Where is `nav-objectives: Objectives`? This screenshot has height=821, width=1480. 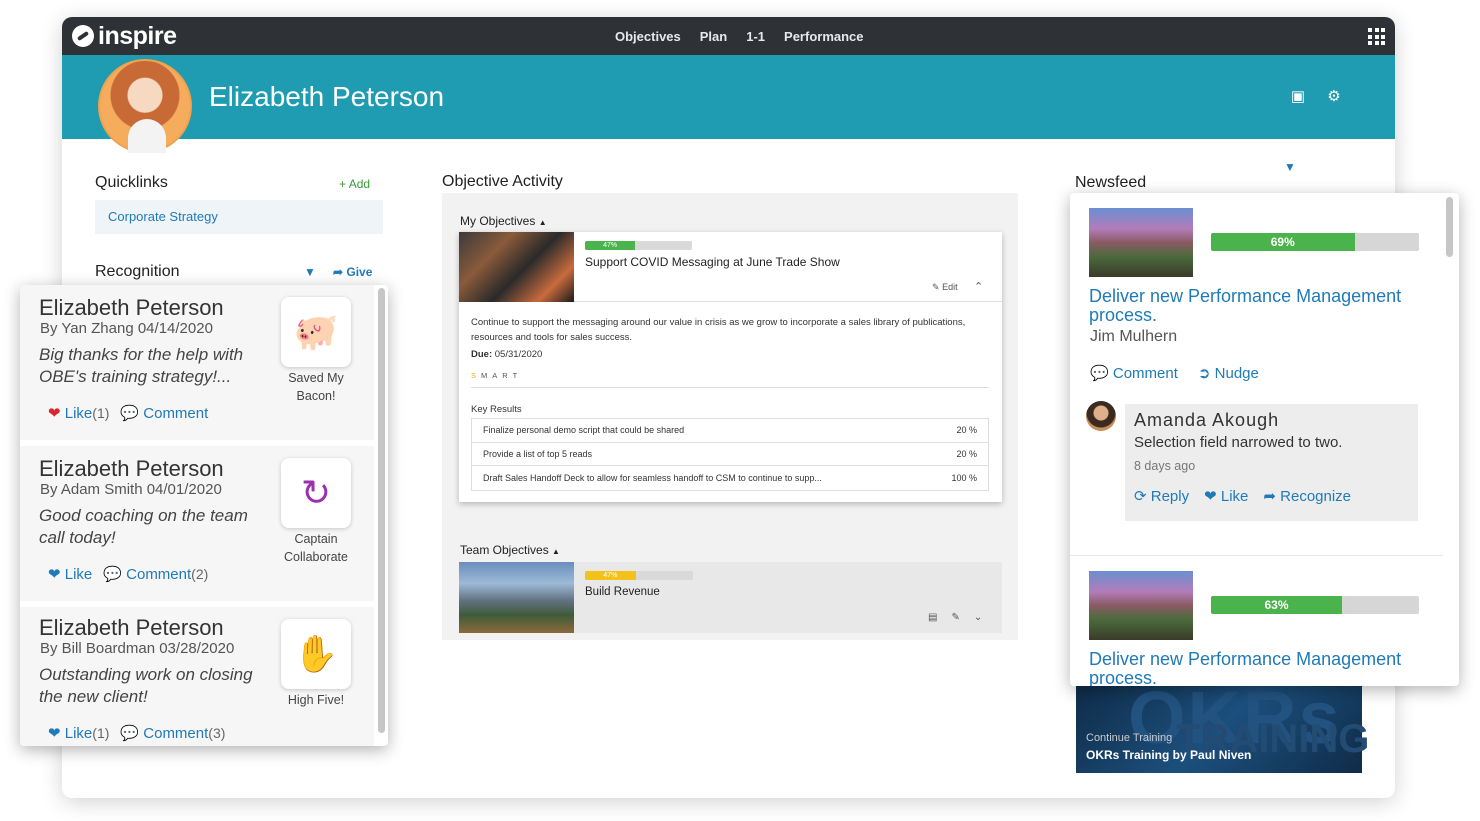
nav-objectives: Objectives is located at coordinates (648, 36).